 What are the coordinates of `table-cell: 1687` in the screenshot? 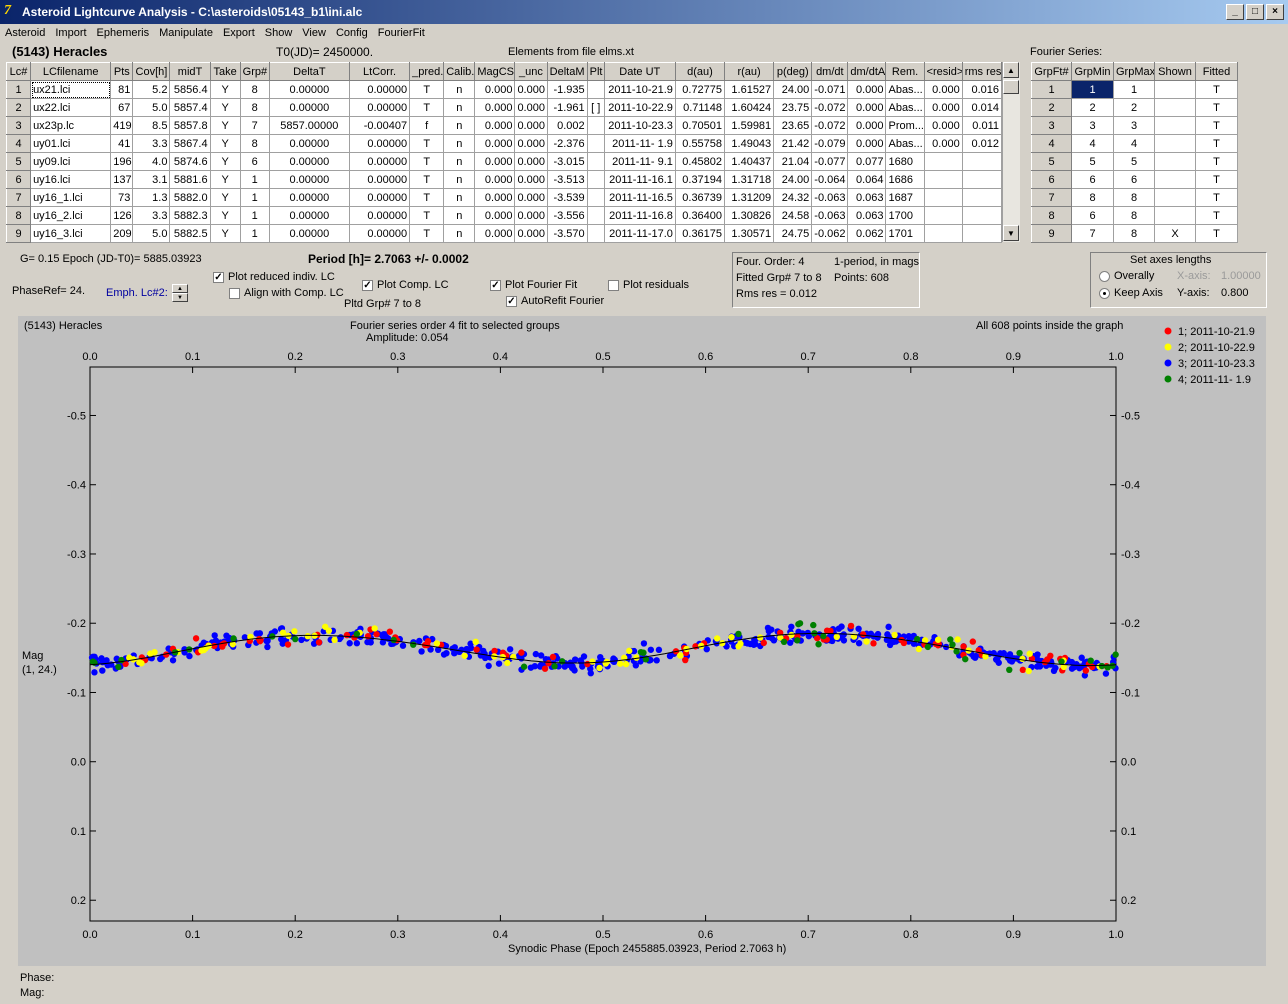 It's located at (905, 197).